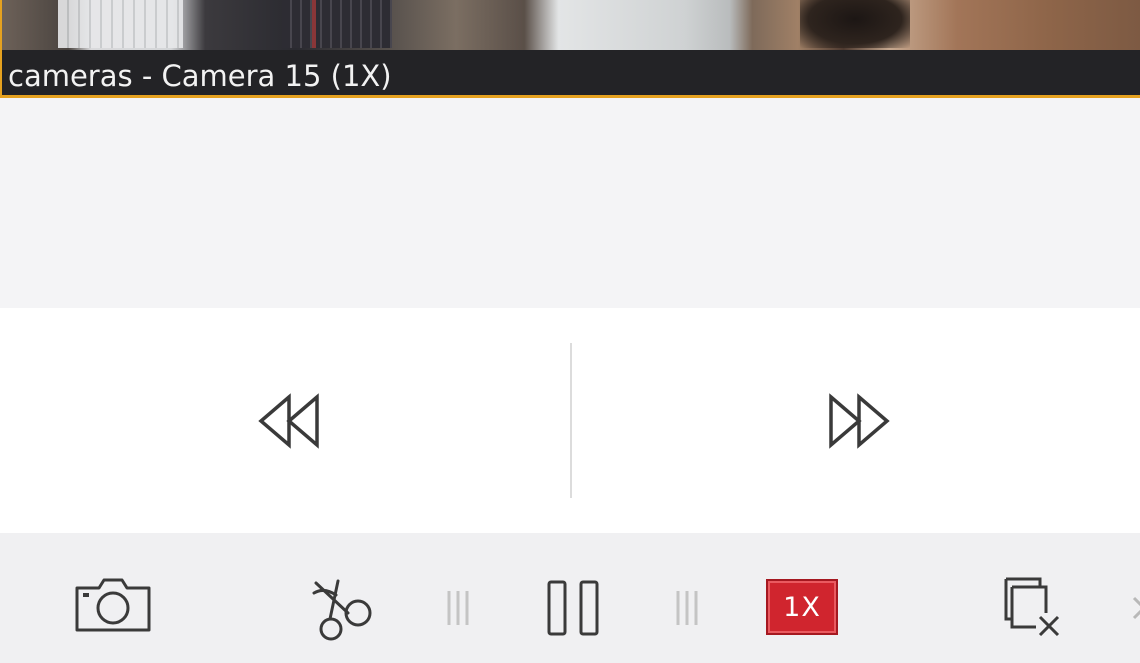 Image resolution: width=1140 pixels, height=663 pixels. Describe the element at coordinates (570, 25) in the screenshot. I see `video-frame` at that location.